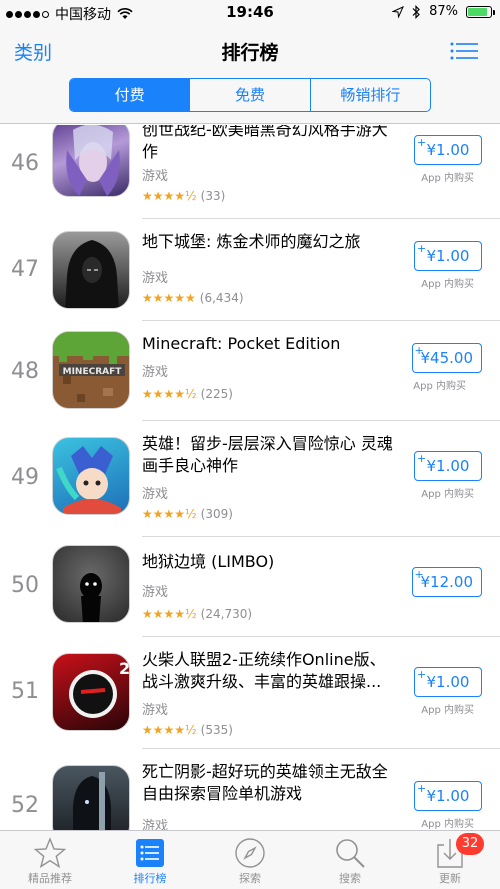 The height and width of the screenshot is (889, 500). I want to click on tab-explore: 探索, so click(250, 860).